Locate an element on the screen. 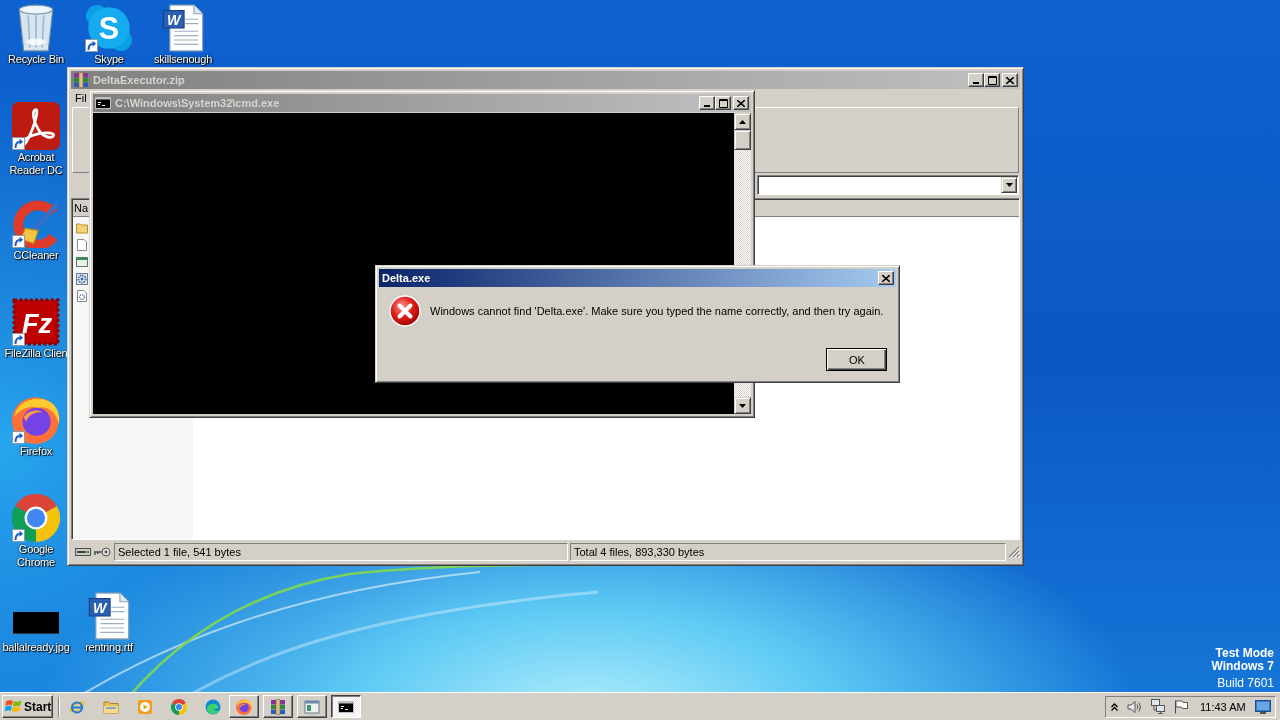  key-icon is located at coordinates (102, 552).